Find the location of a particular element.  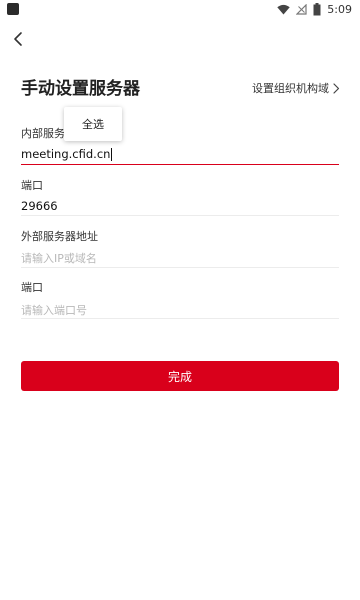

chevron-left-icon is located at coordinates (18, 39).